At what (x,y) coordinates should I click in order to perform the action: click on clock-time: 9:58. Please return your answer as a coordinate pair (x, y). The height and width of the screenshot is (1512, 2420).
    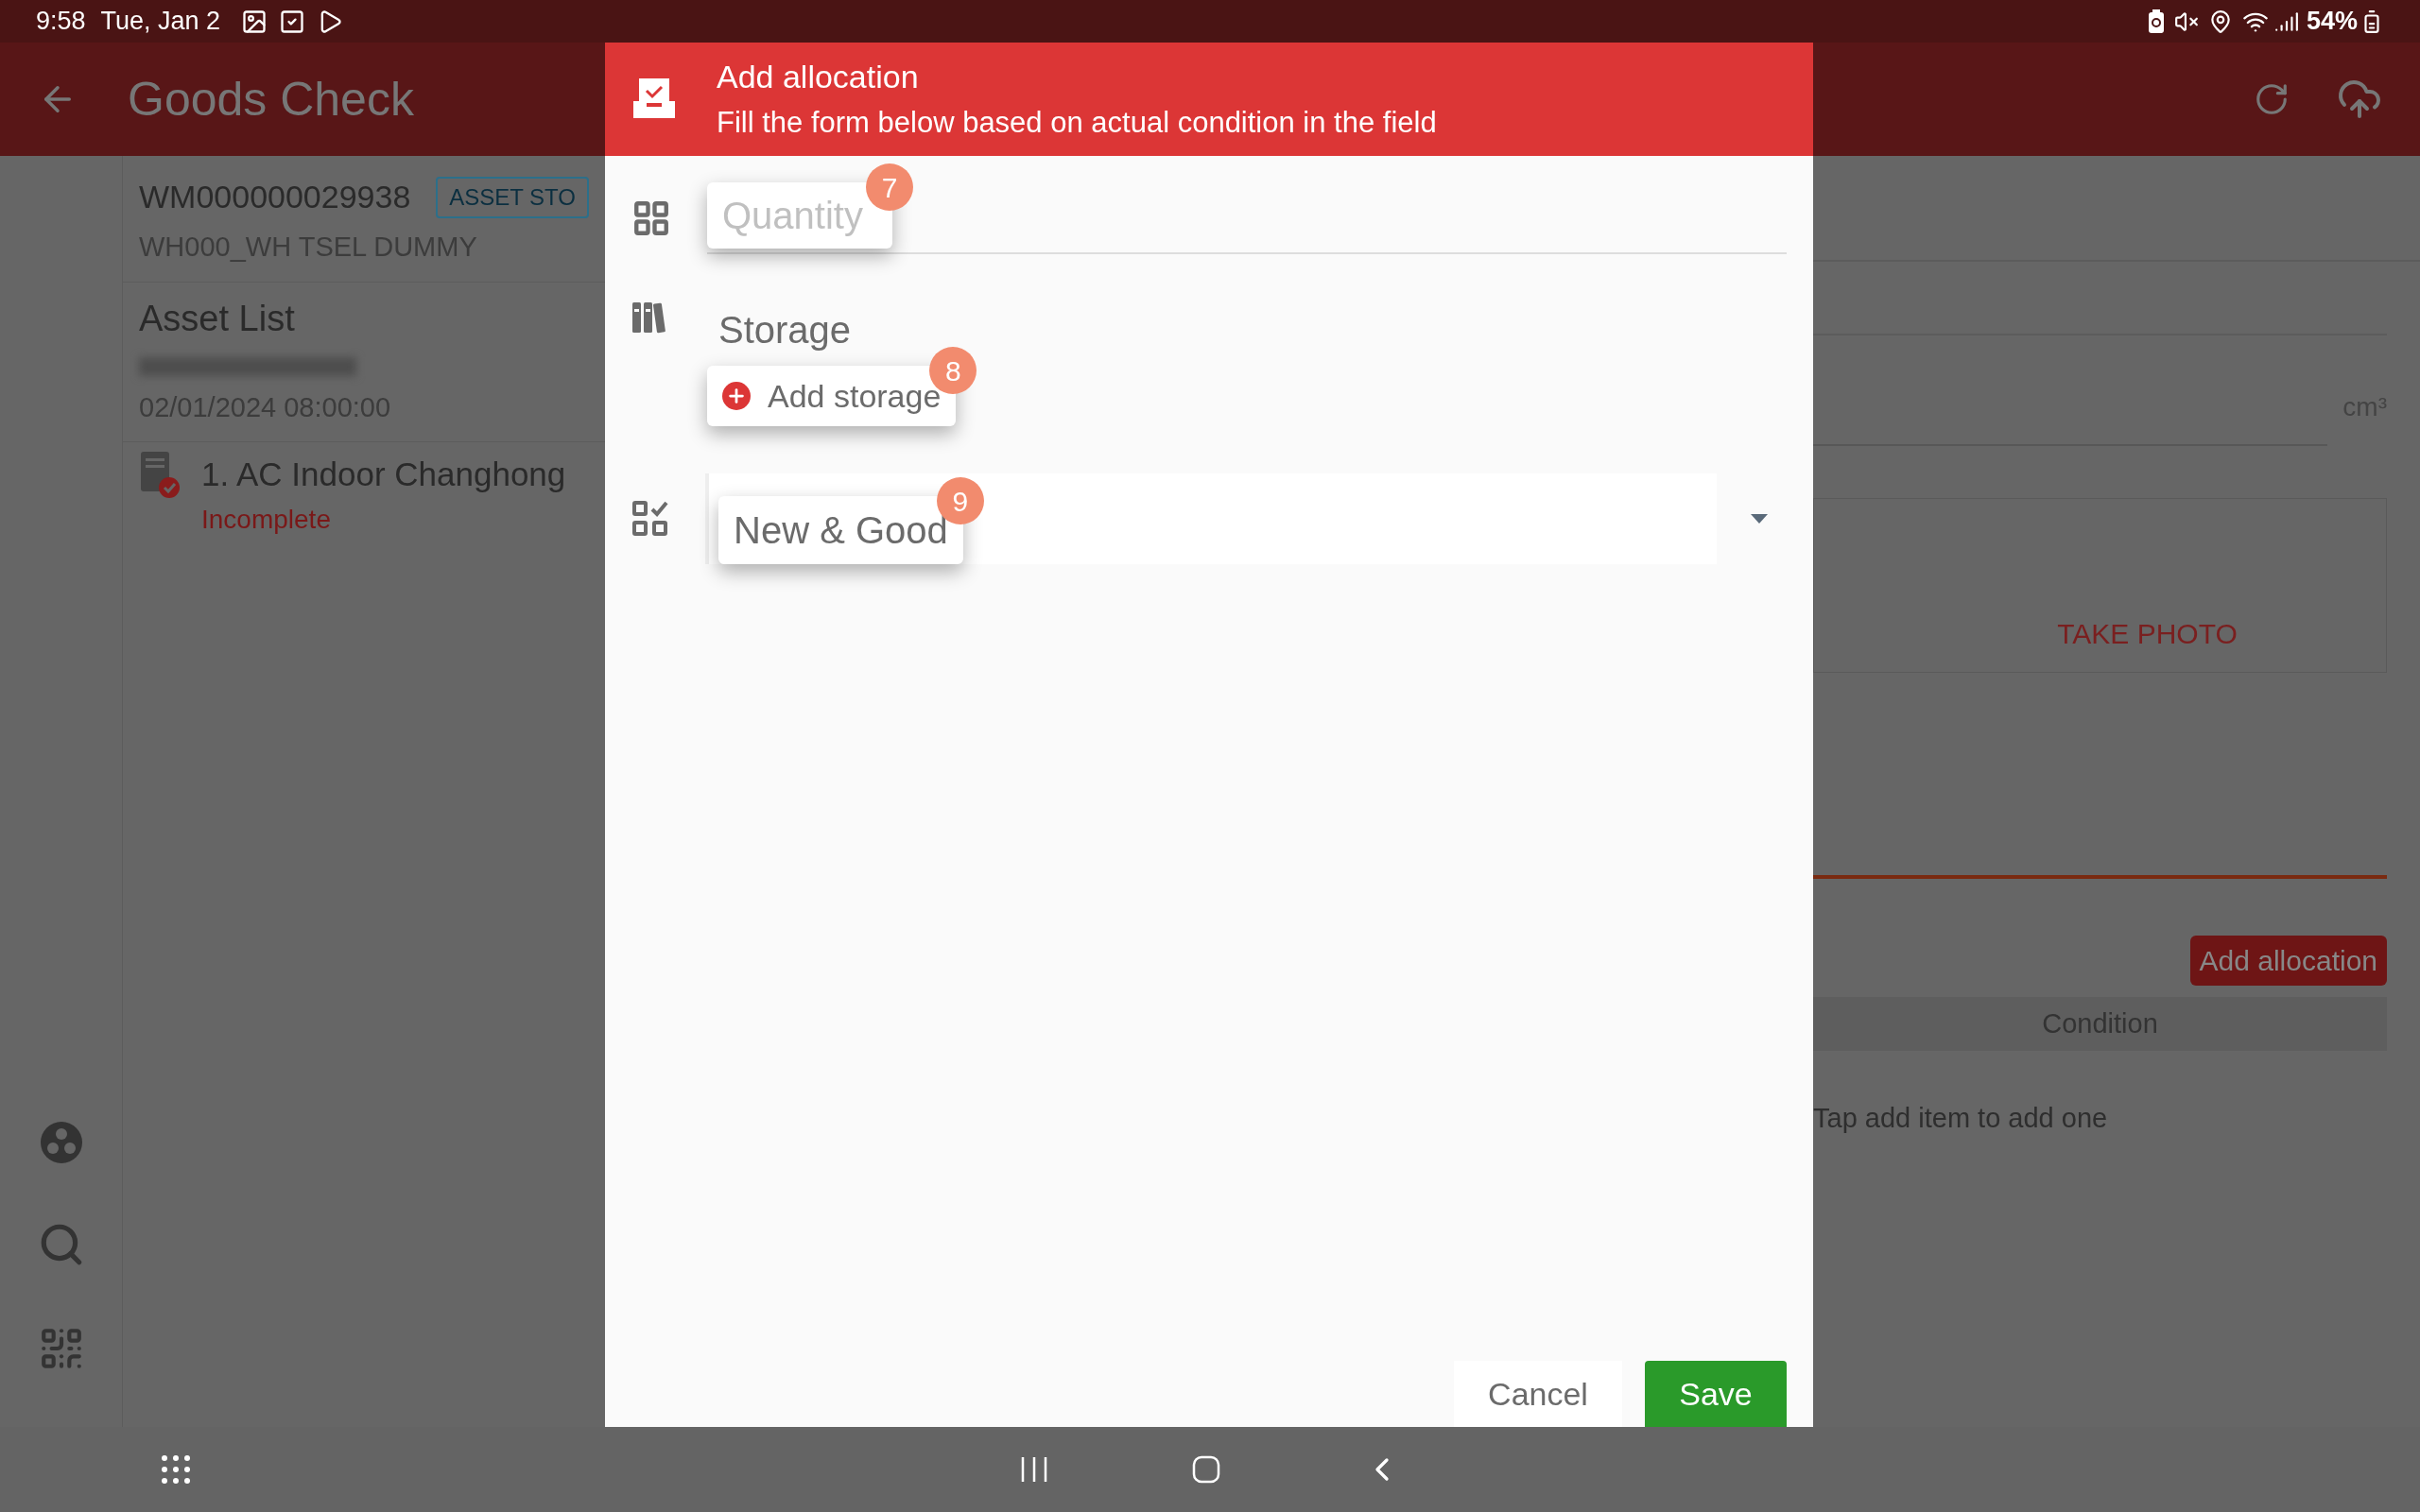
    Looking at the image, I should click on (61, 22).